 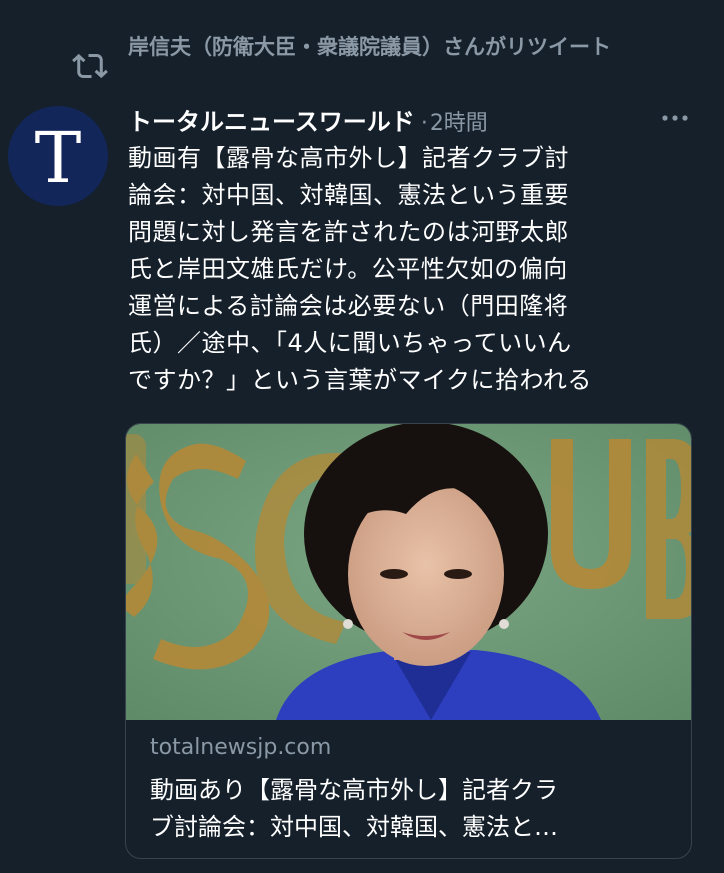 I want to click on tweet-text-line: 氏と岸田文雄氏だけ。公平性欠如の偏向, so click(x=348, y=269).